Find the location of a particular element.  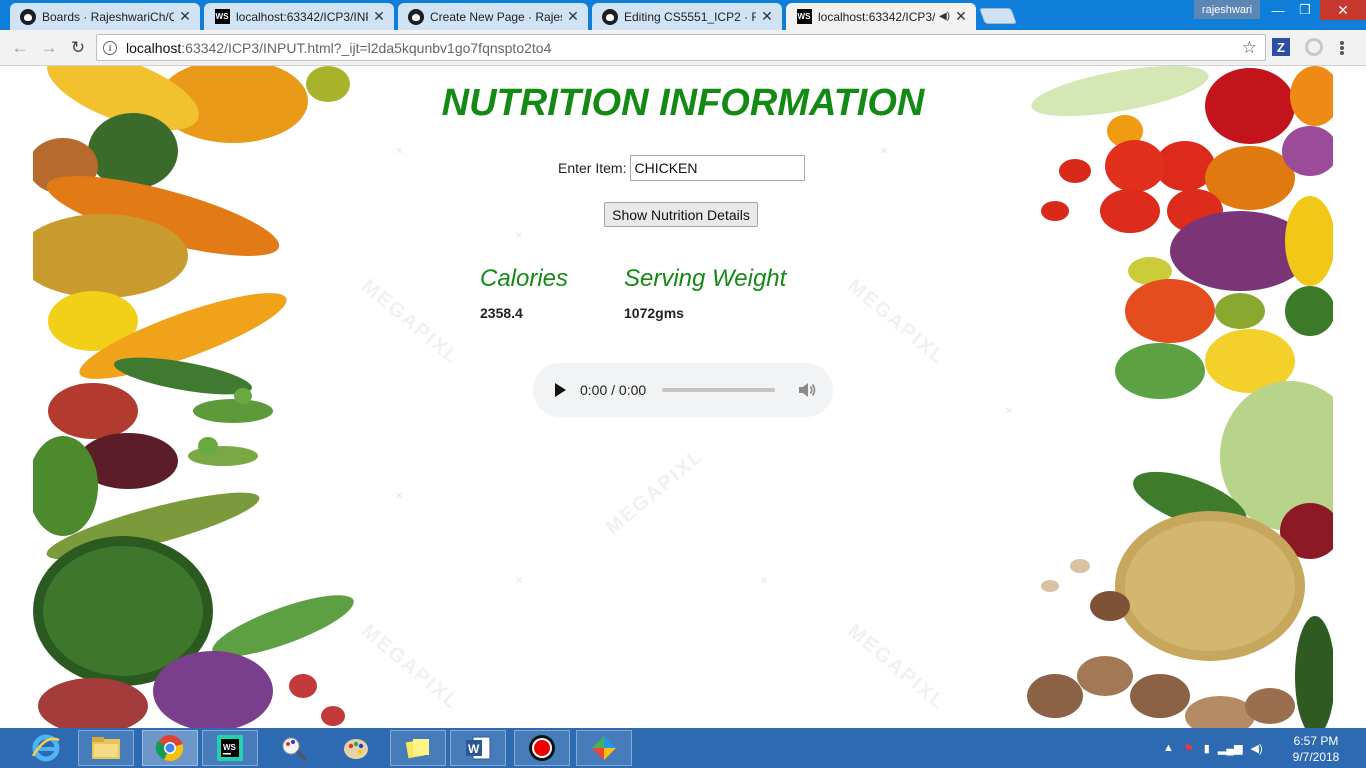

page-margin-right is located at coordinates (1349, 397).